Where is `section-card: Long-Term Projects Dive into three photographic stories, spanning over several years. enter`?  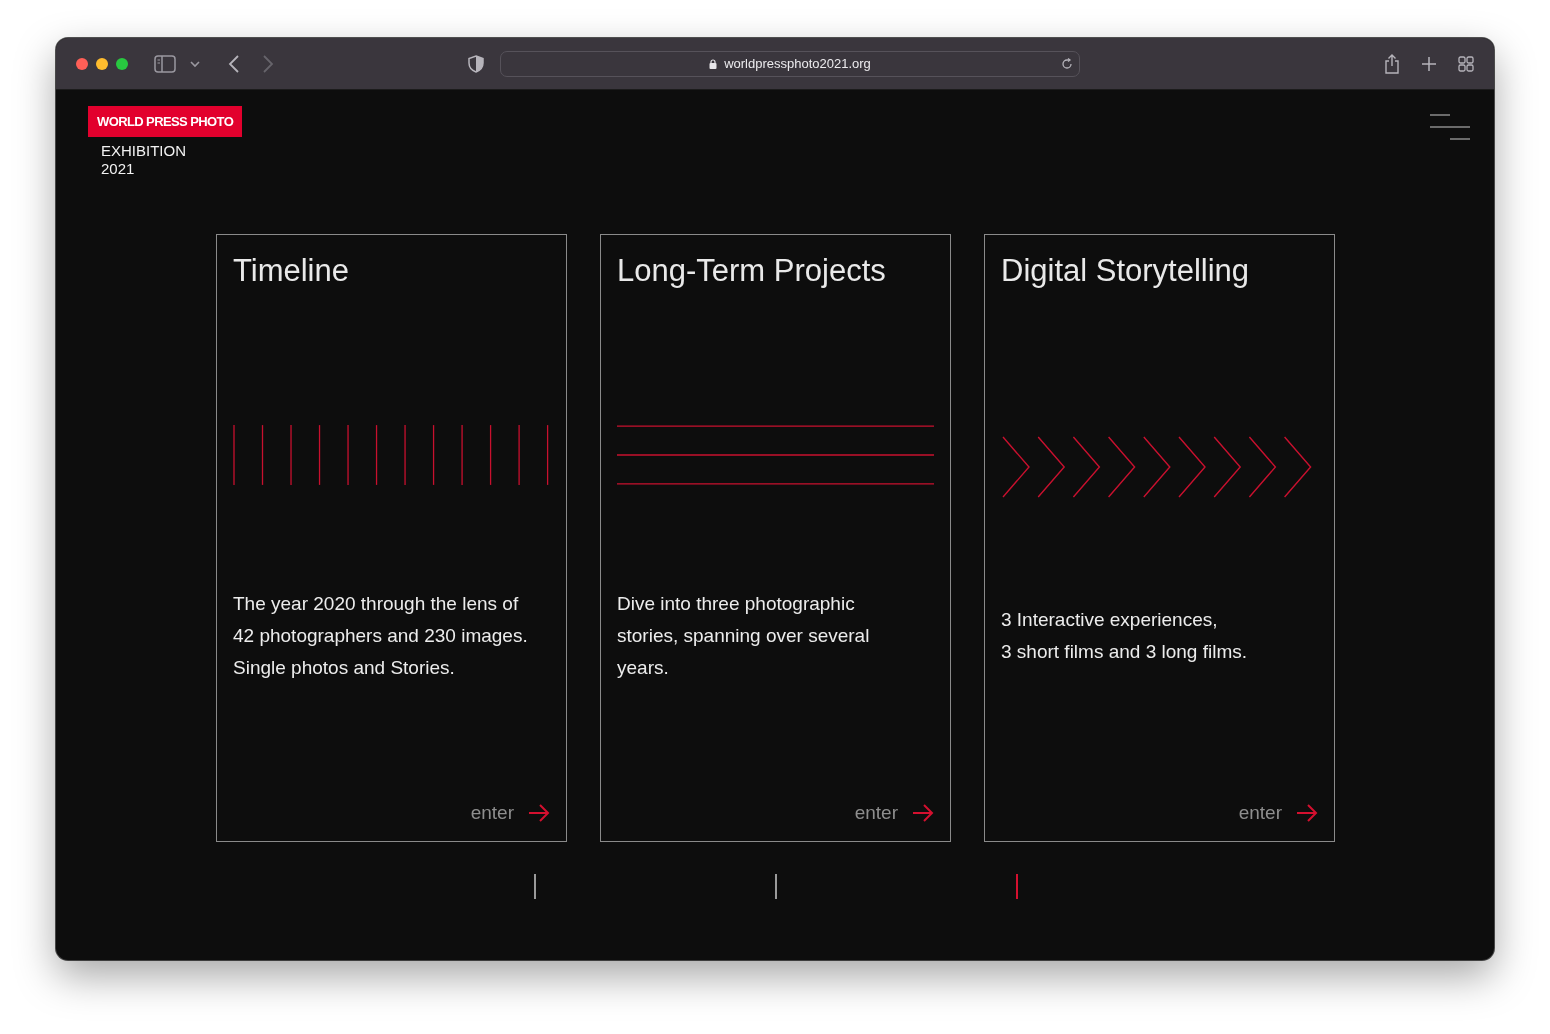 section-card: Long-Term Projects Dive into three photographic stories, spanning over several years. enter is located at coordinates (775, 538).